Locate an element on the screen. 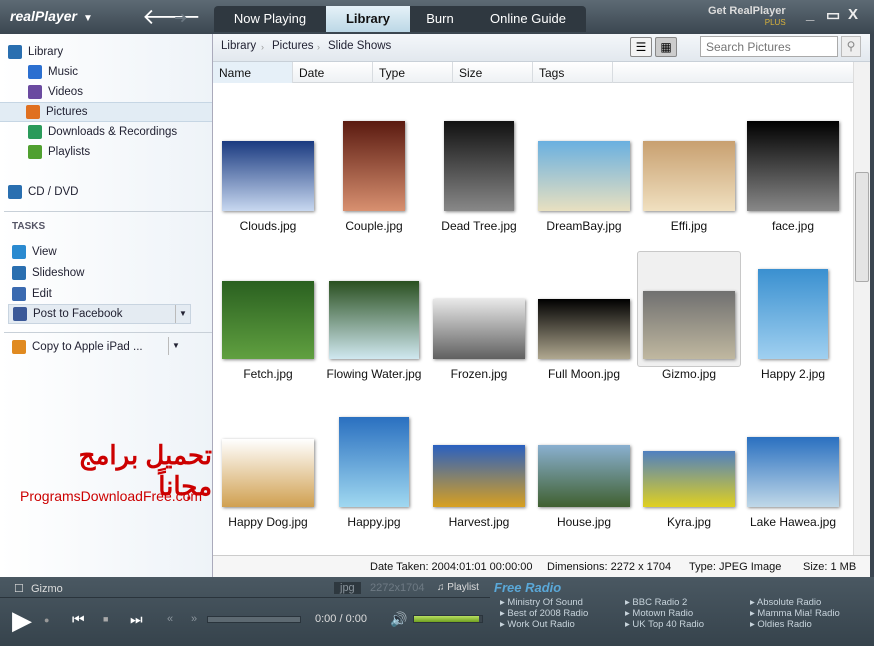 Image resolution: width=874 pixels, height=646 pixels. plus-label: PLUS is located at coordinates (775, 22).